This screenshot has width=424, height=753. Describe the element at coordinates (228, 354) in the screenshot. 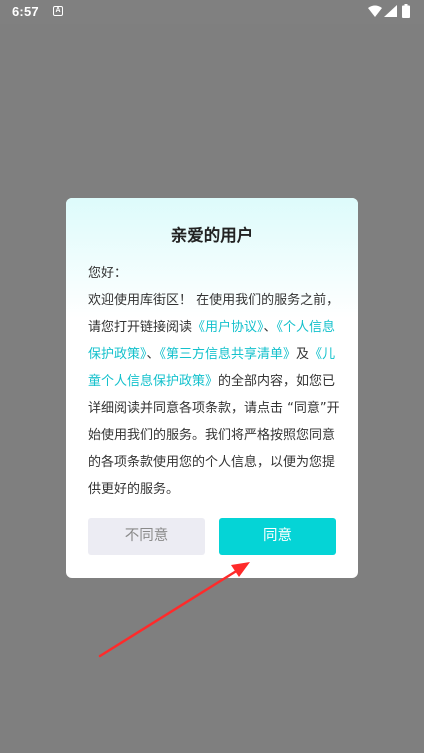

I see `third-party-sharing-link: 《第三方信息共享清单》` at that location.